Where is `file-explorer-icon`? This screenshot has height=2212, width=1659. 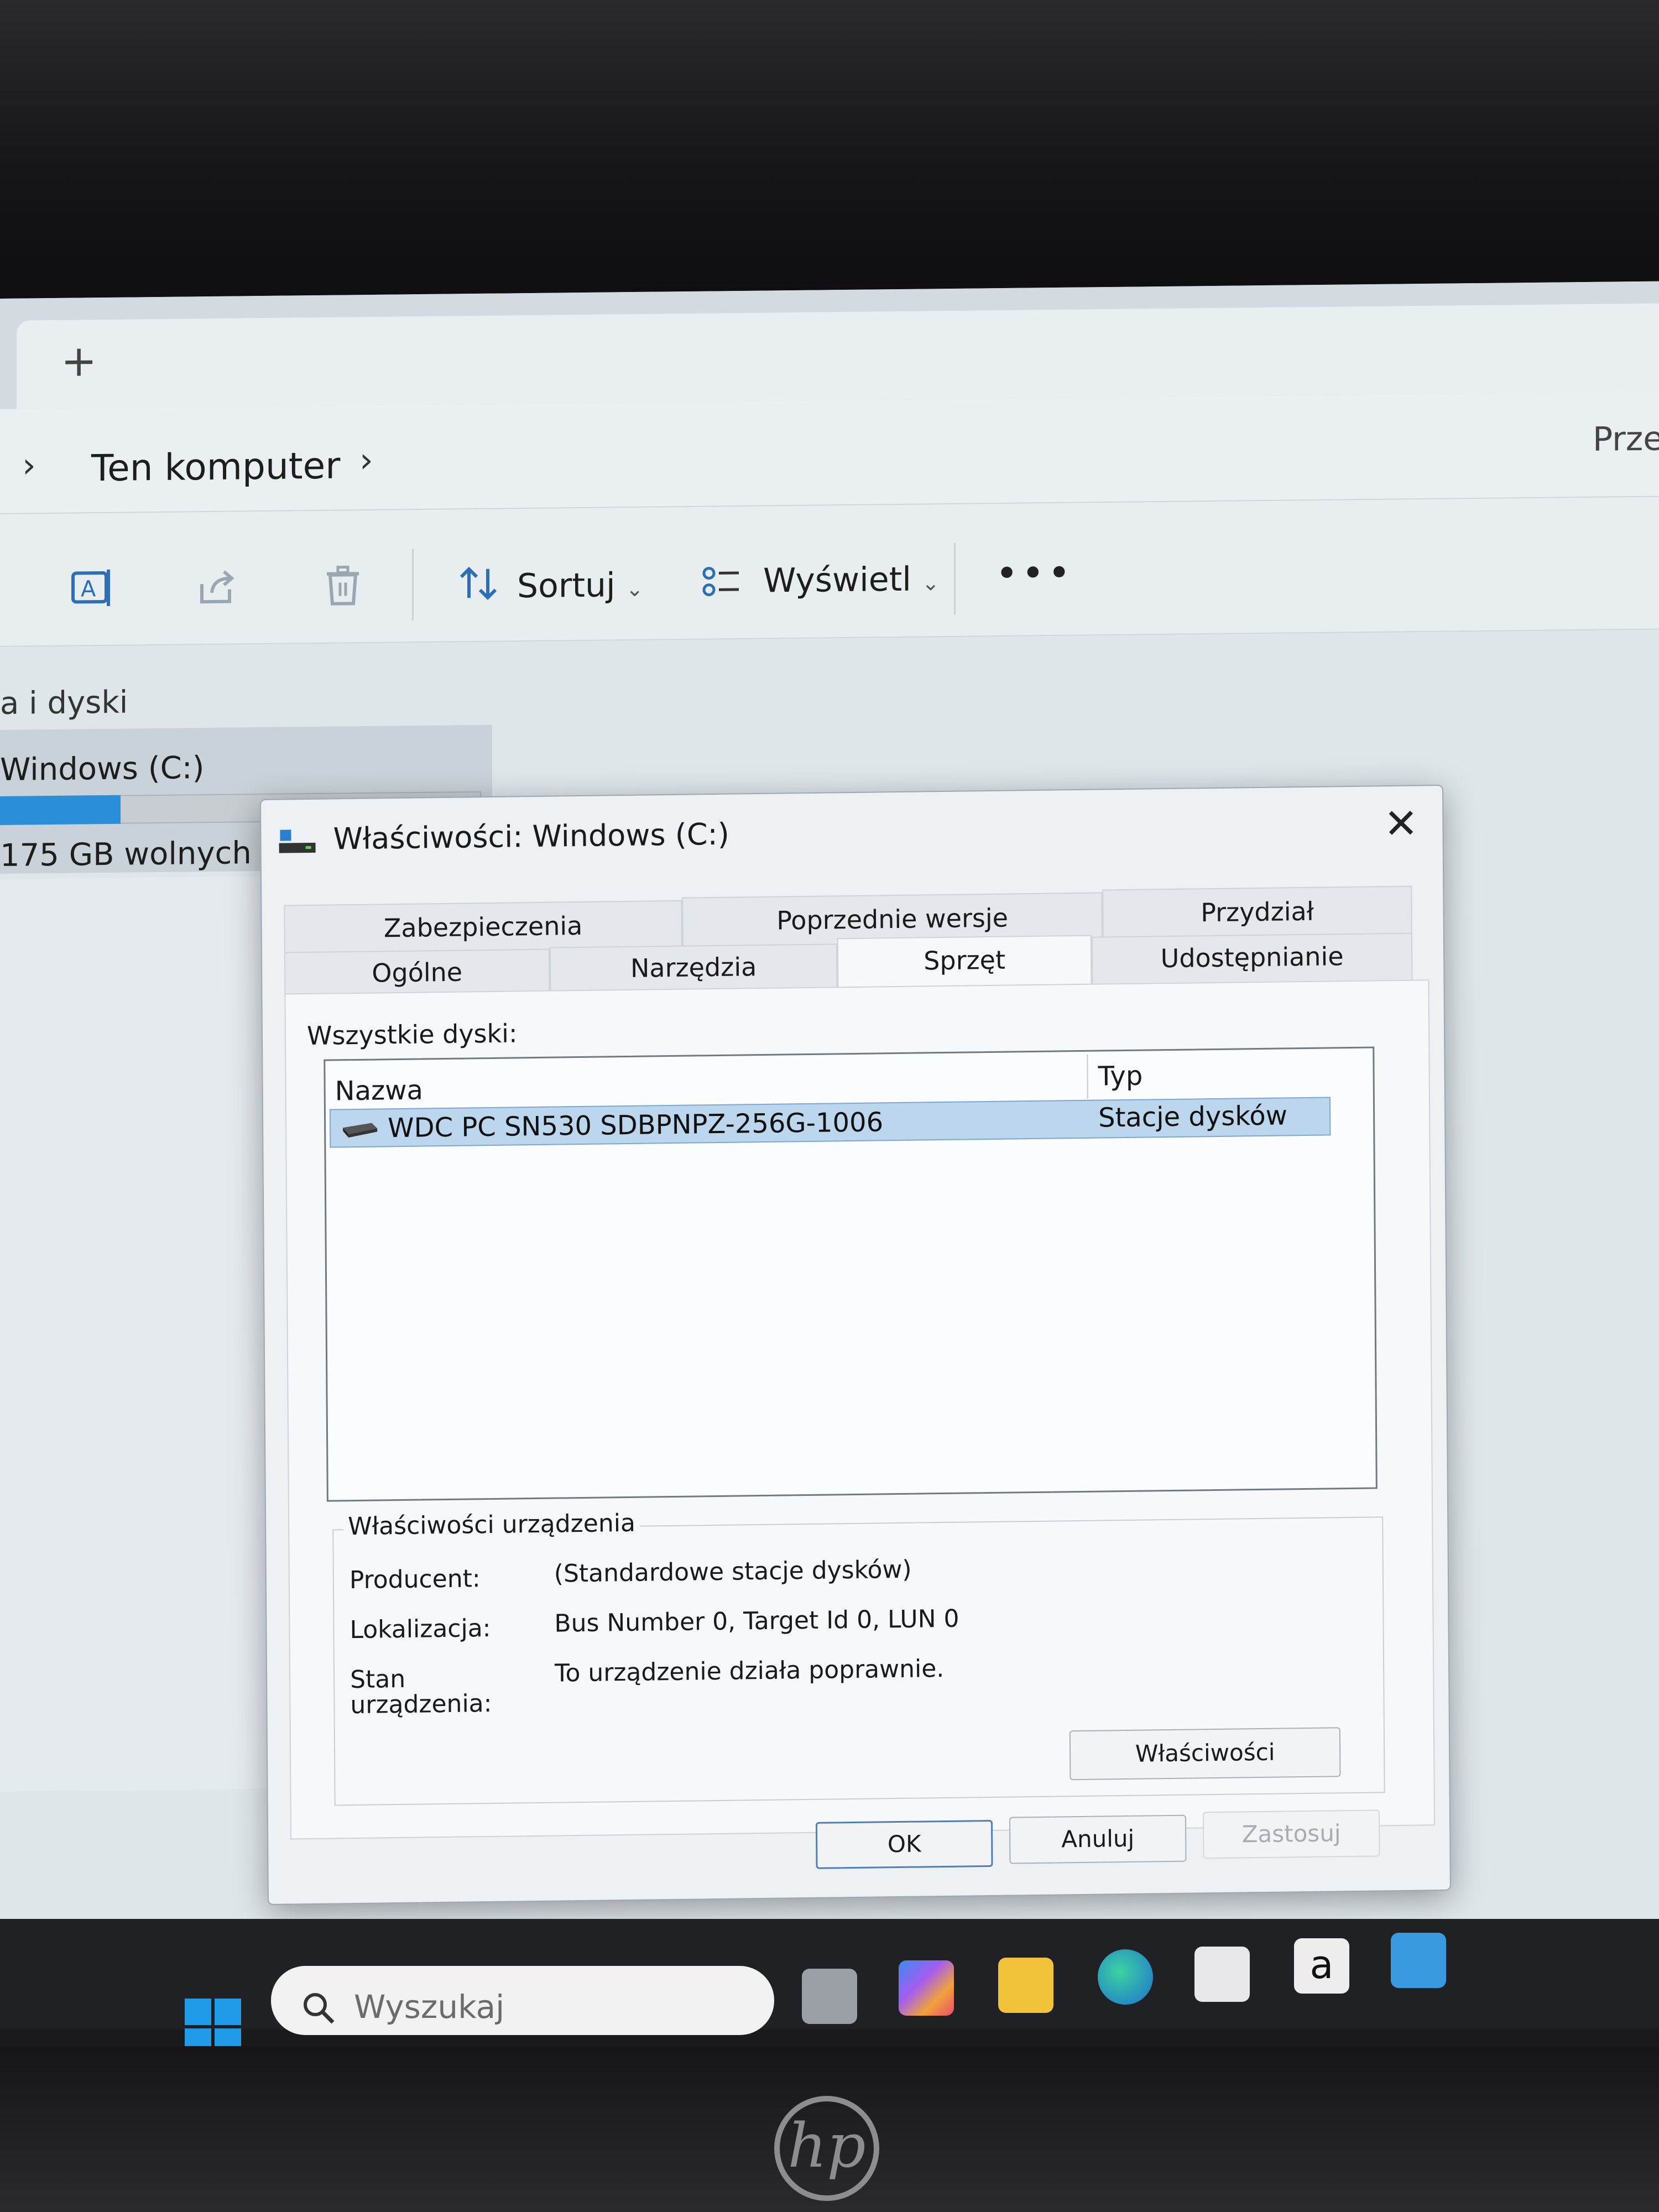
file-explorer-icon is located at coordinates (1026, 1986).